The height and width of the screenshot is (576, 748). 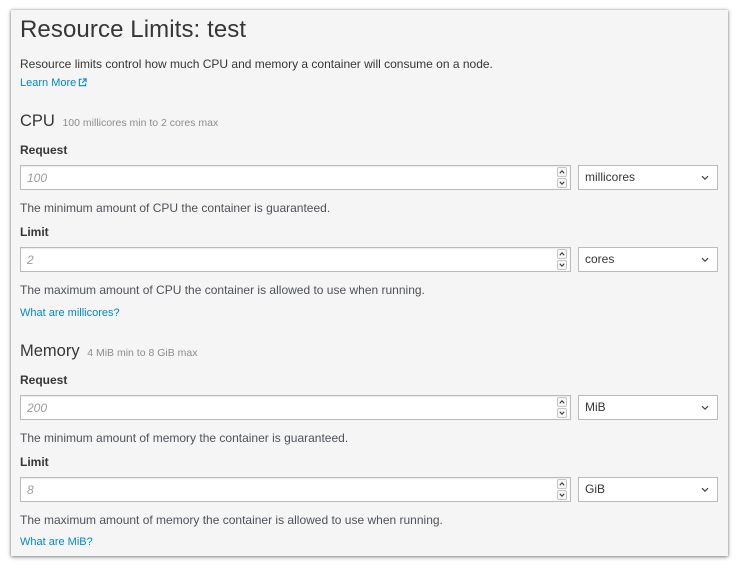 I want to click on memory-request-unit-select: MiB, so click(x=648, y=407).